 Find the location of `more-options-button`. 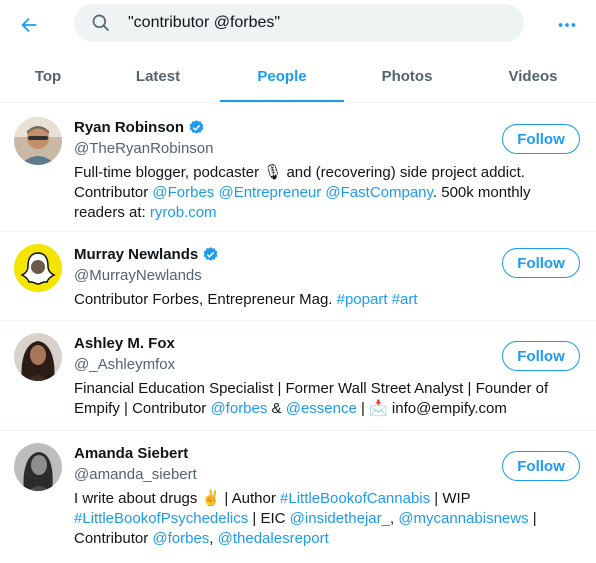

more-options-button is located at coordinates (567, 25).